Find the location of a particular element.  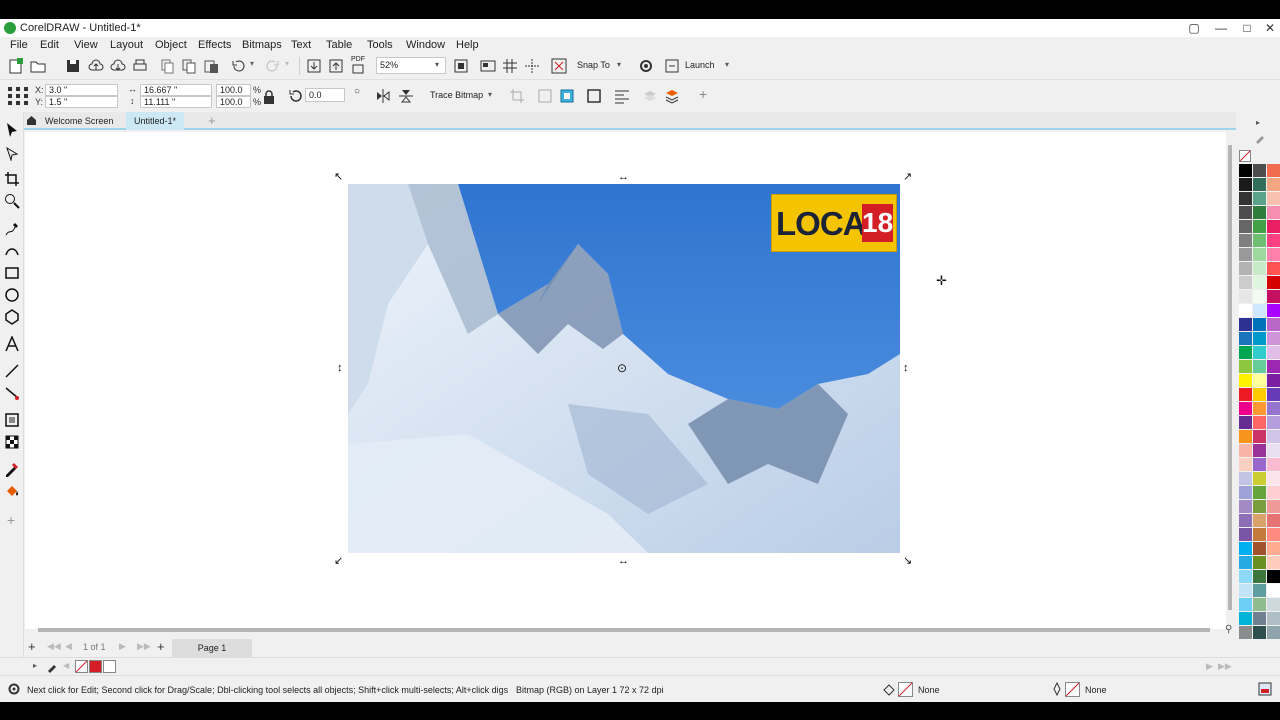

launch-icon is located at coordinates (672, 66).